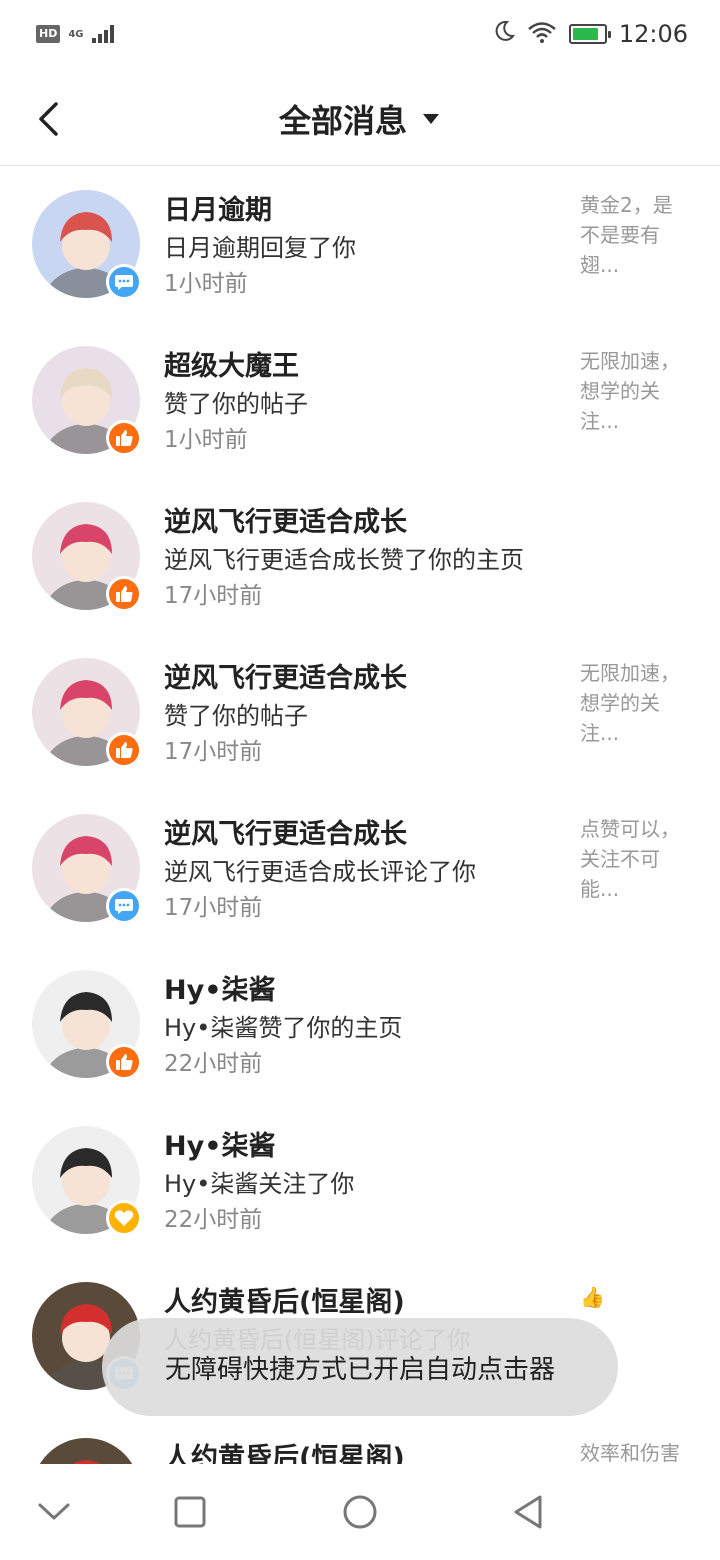  I want to click on chevron-down-icon, so click(54, 1511).